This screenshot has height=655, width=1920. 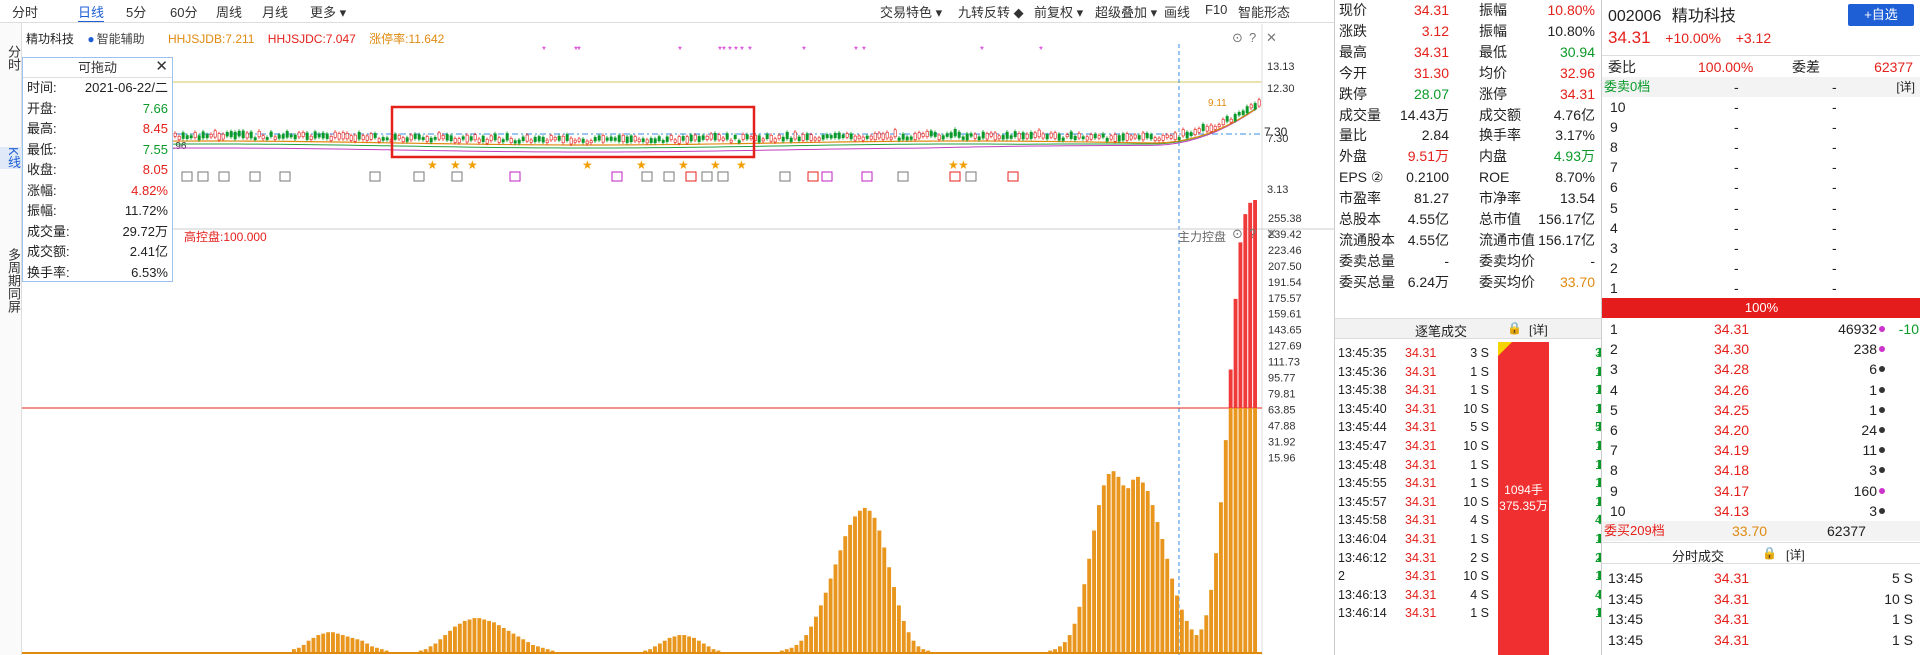 I want to click on volume-indicator-title: 高控盘:100.000, so click(x=225, y=237).